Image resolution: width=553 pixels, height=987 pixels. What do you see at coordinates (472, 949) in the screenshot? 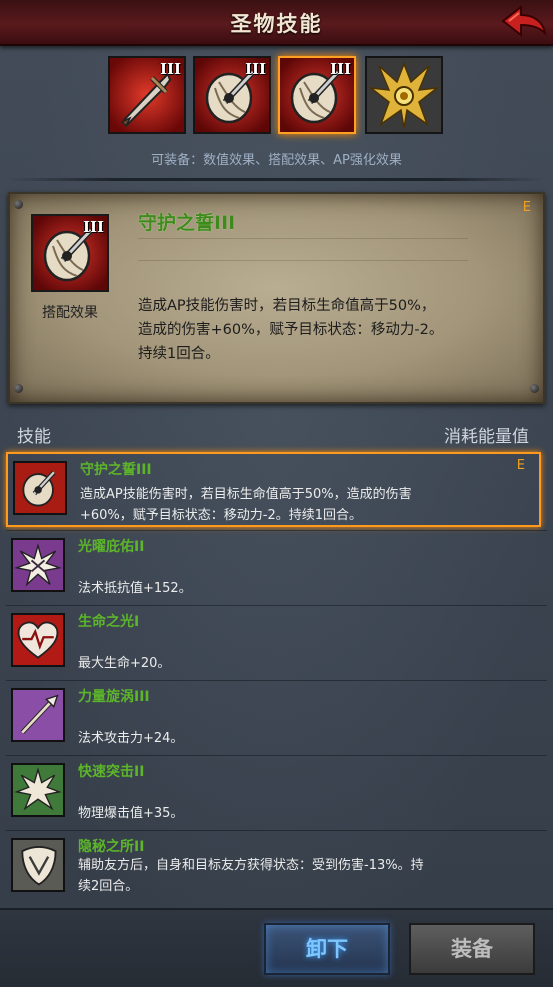
I see `equip-button: 装备` at bounding box center [472, 949].